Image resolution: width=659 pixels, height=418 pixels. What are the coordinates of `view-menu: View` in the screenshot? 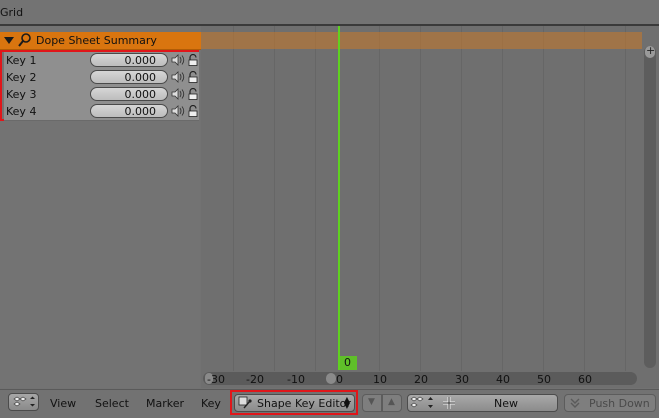 It's located at (63, 403).